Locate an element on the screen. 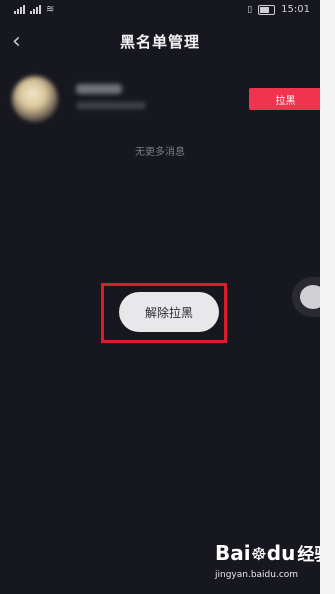  watermark-url: jingyan.baidu.com is located at coordinates (257, 575).